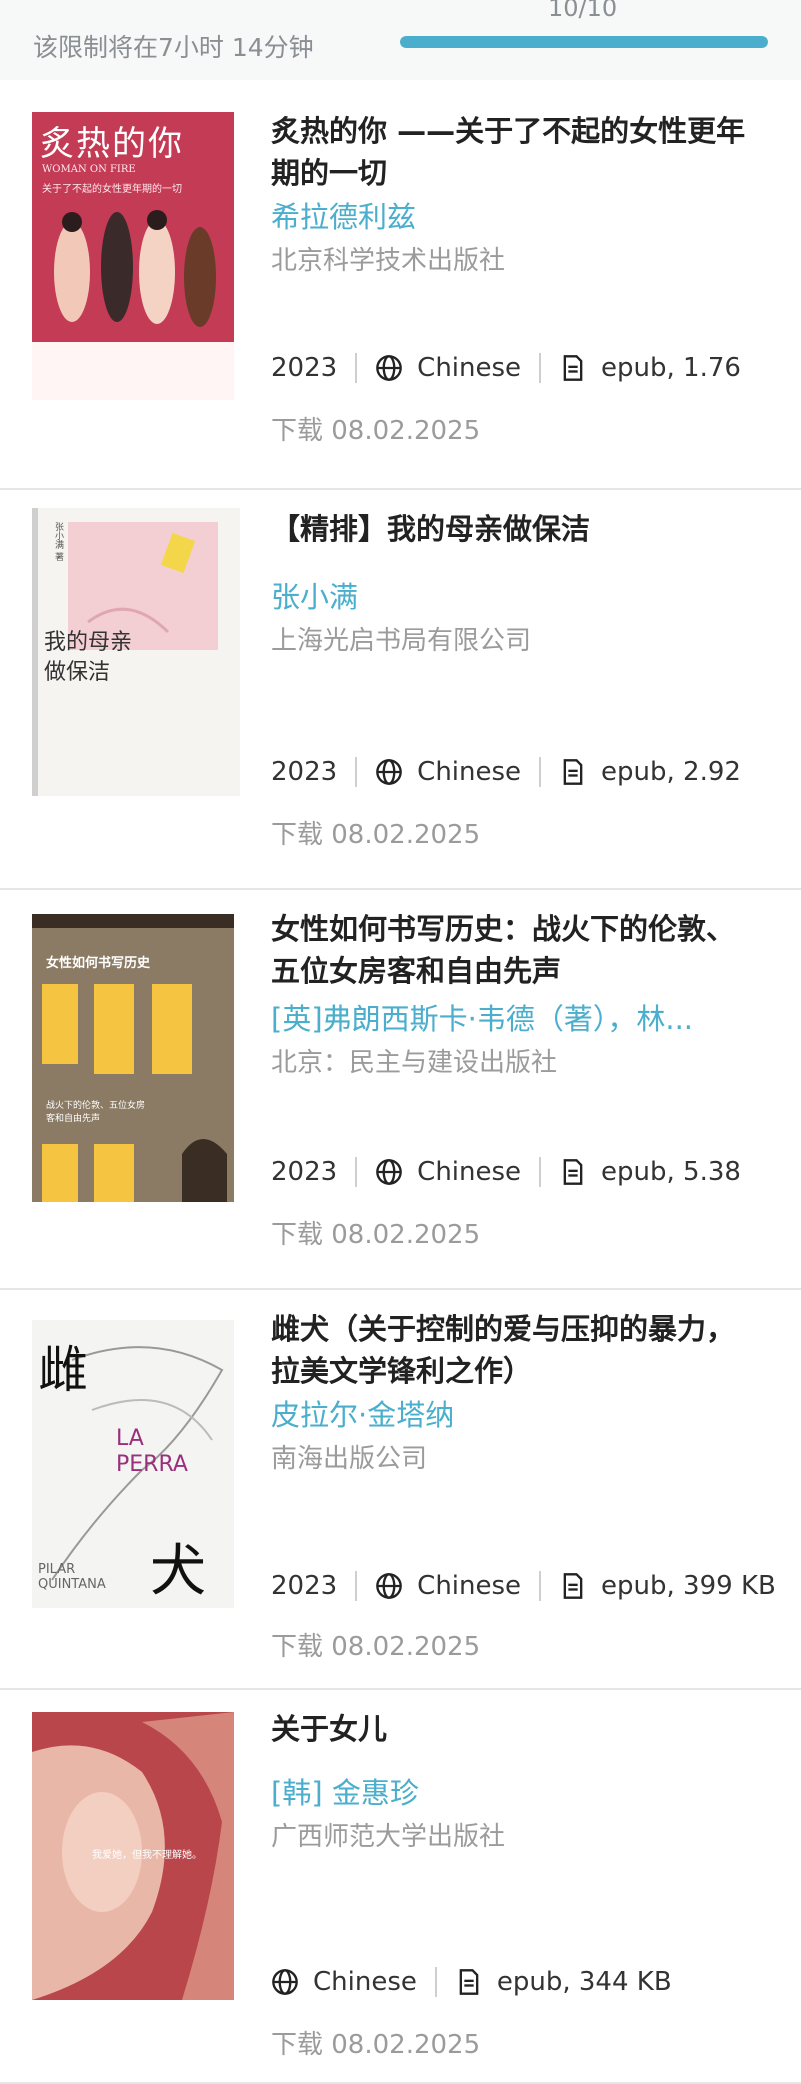  I want to click on book-publisher: 北京：民主与建设出版社, so click(414, 1063).